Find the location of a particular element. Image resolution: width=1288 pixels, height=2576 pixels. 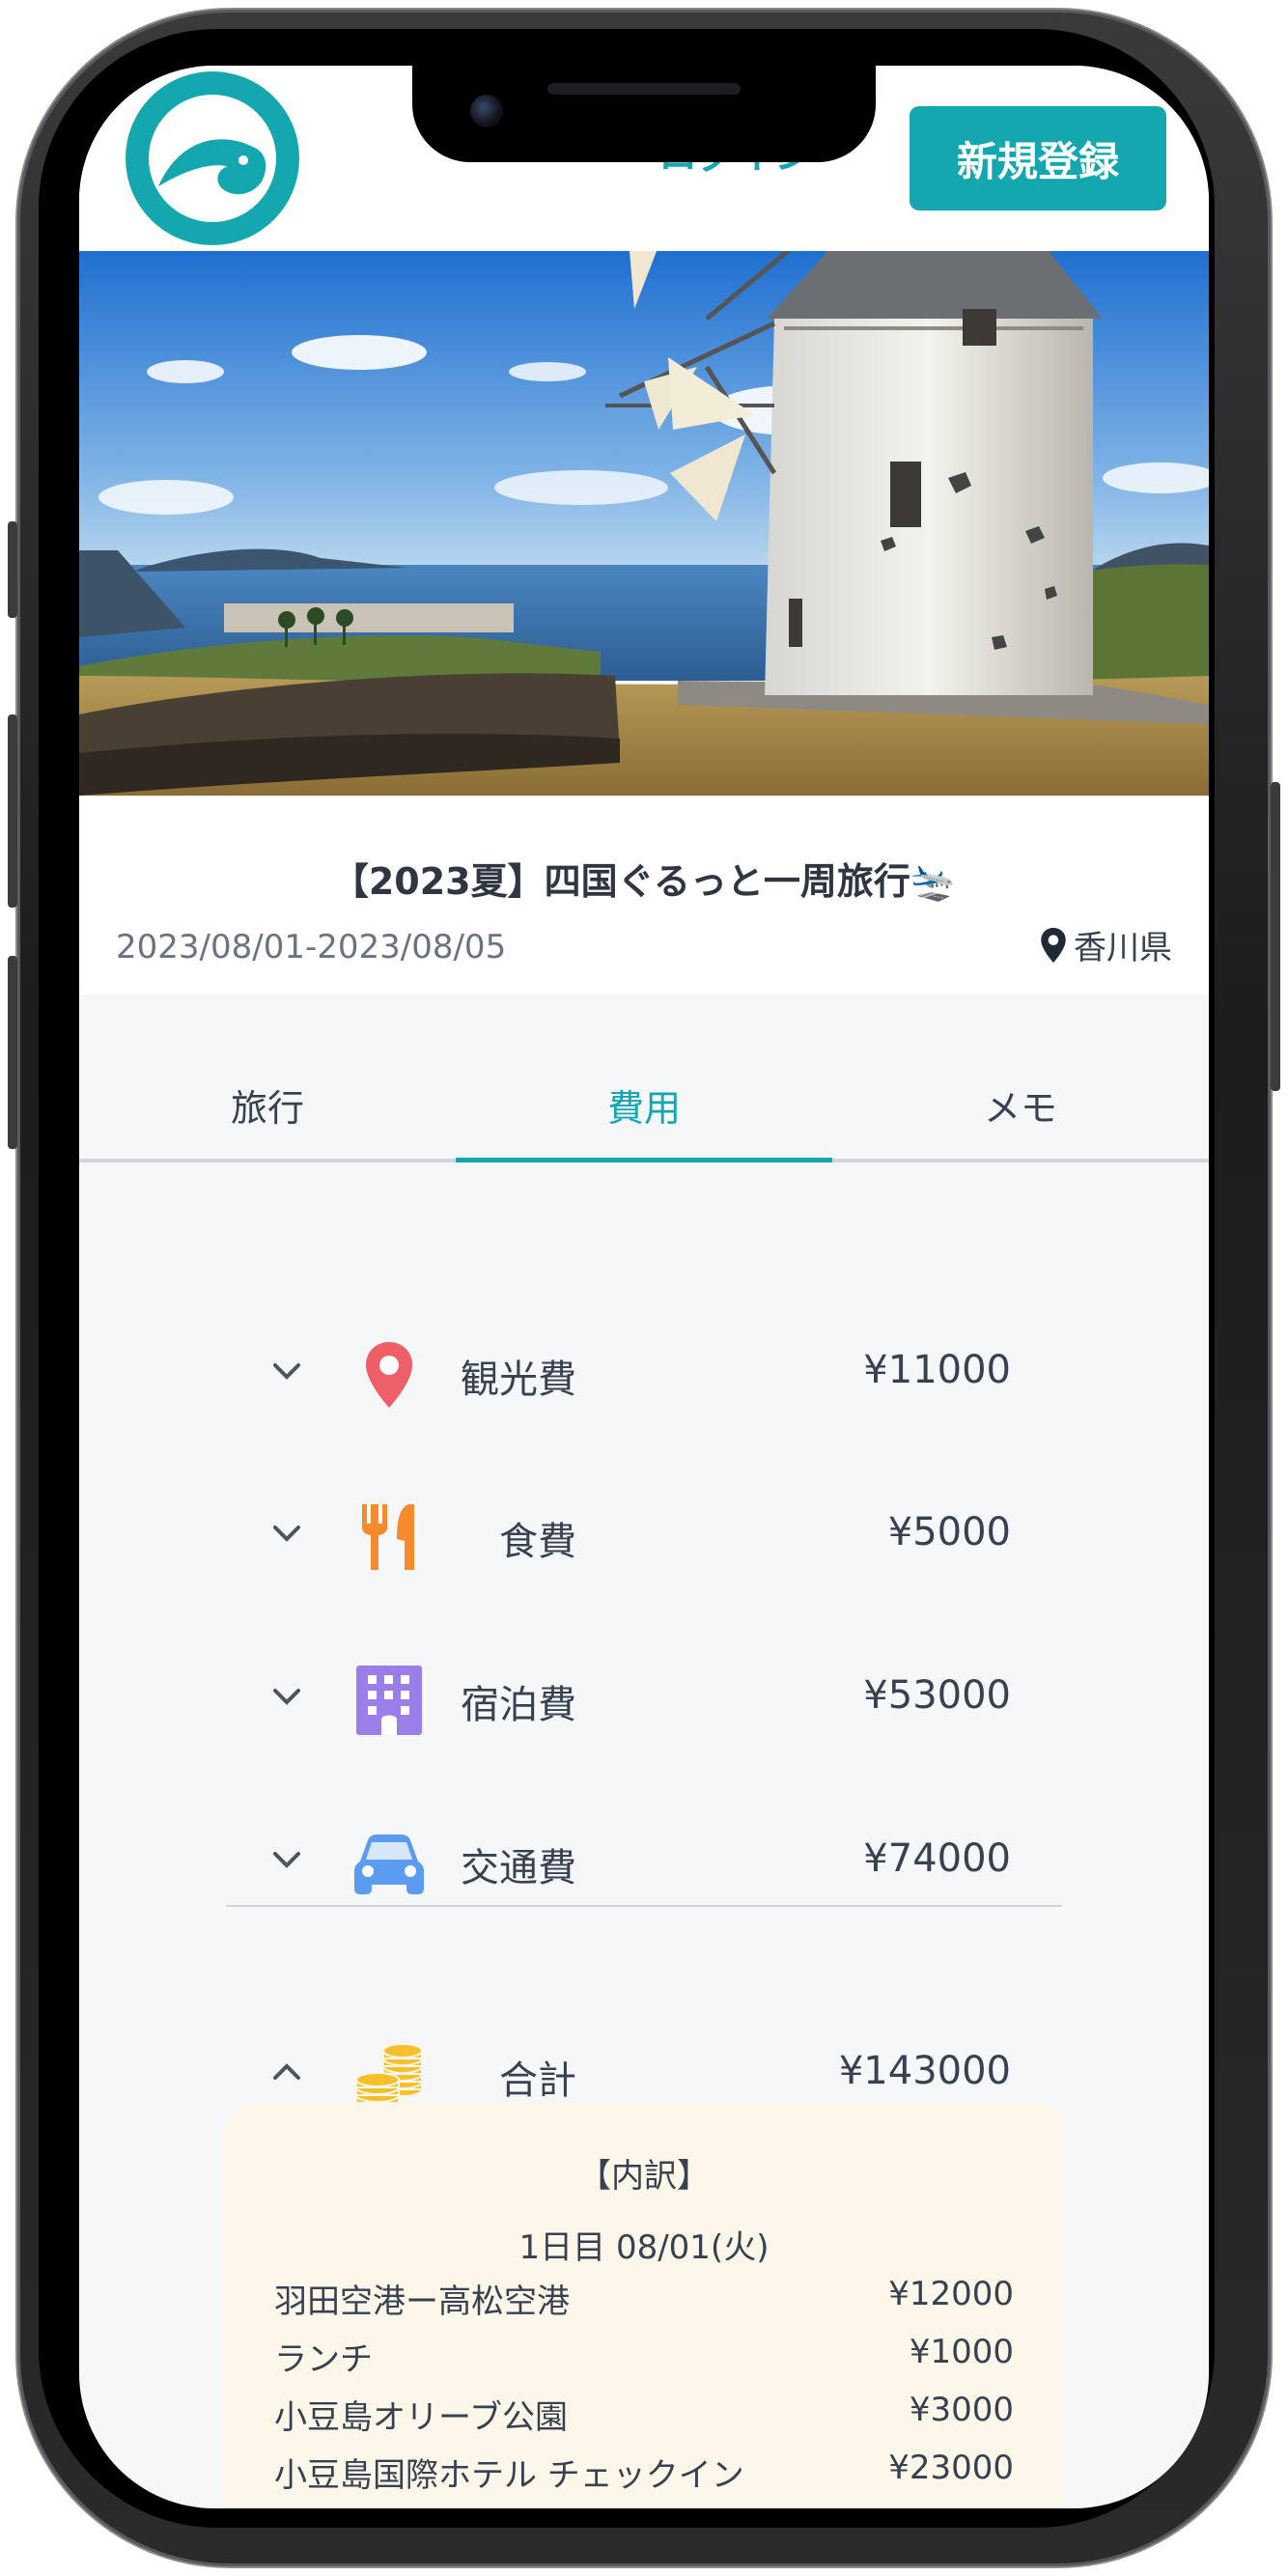

map-pin-icon is located at coordinates (389, 1375).